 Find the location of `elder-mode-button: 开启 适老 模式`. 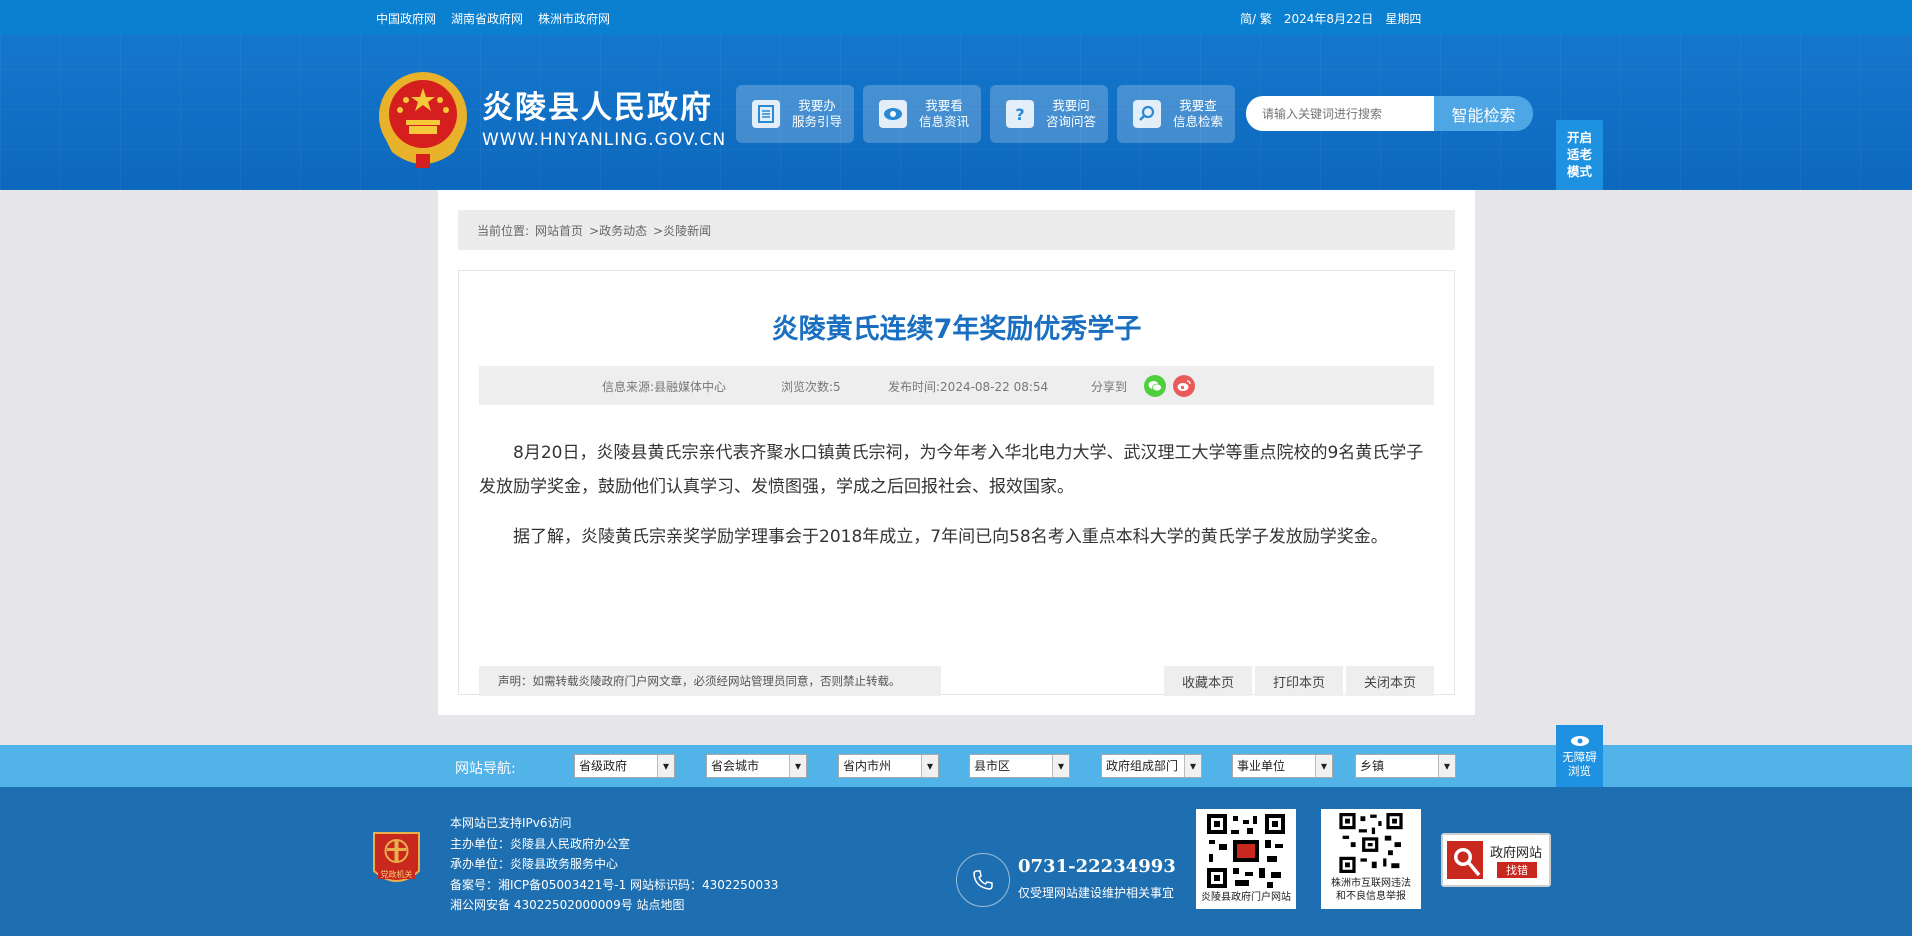

elder-mode-button: 开启 适老 模式 is located at coordinates (1579, 155).